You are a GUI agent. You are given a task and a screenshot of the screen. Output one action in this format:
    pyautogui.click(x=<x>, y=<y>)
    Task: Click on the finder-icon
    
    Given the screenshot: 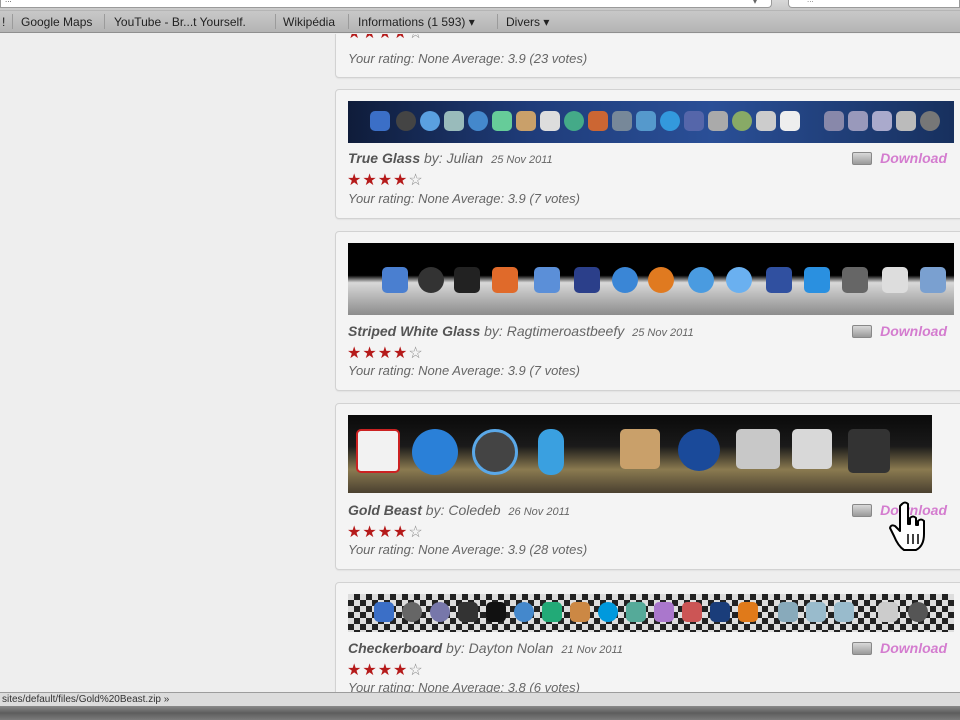 What is the action you would take?
    pyautogui.click(x=384, y=612)
    